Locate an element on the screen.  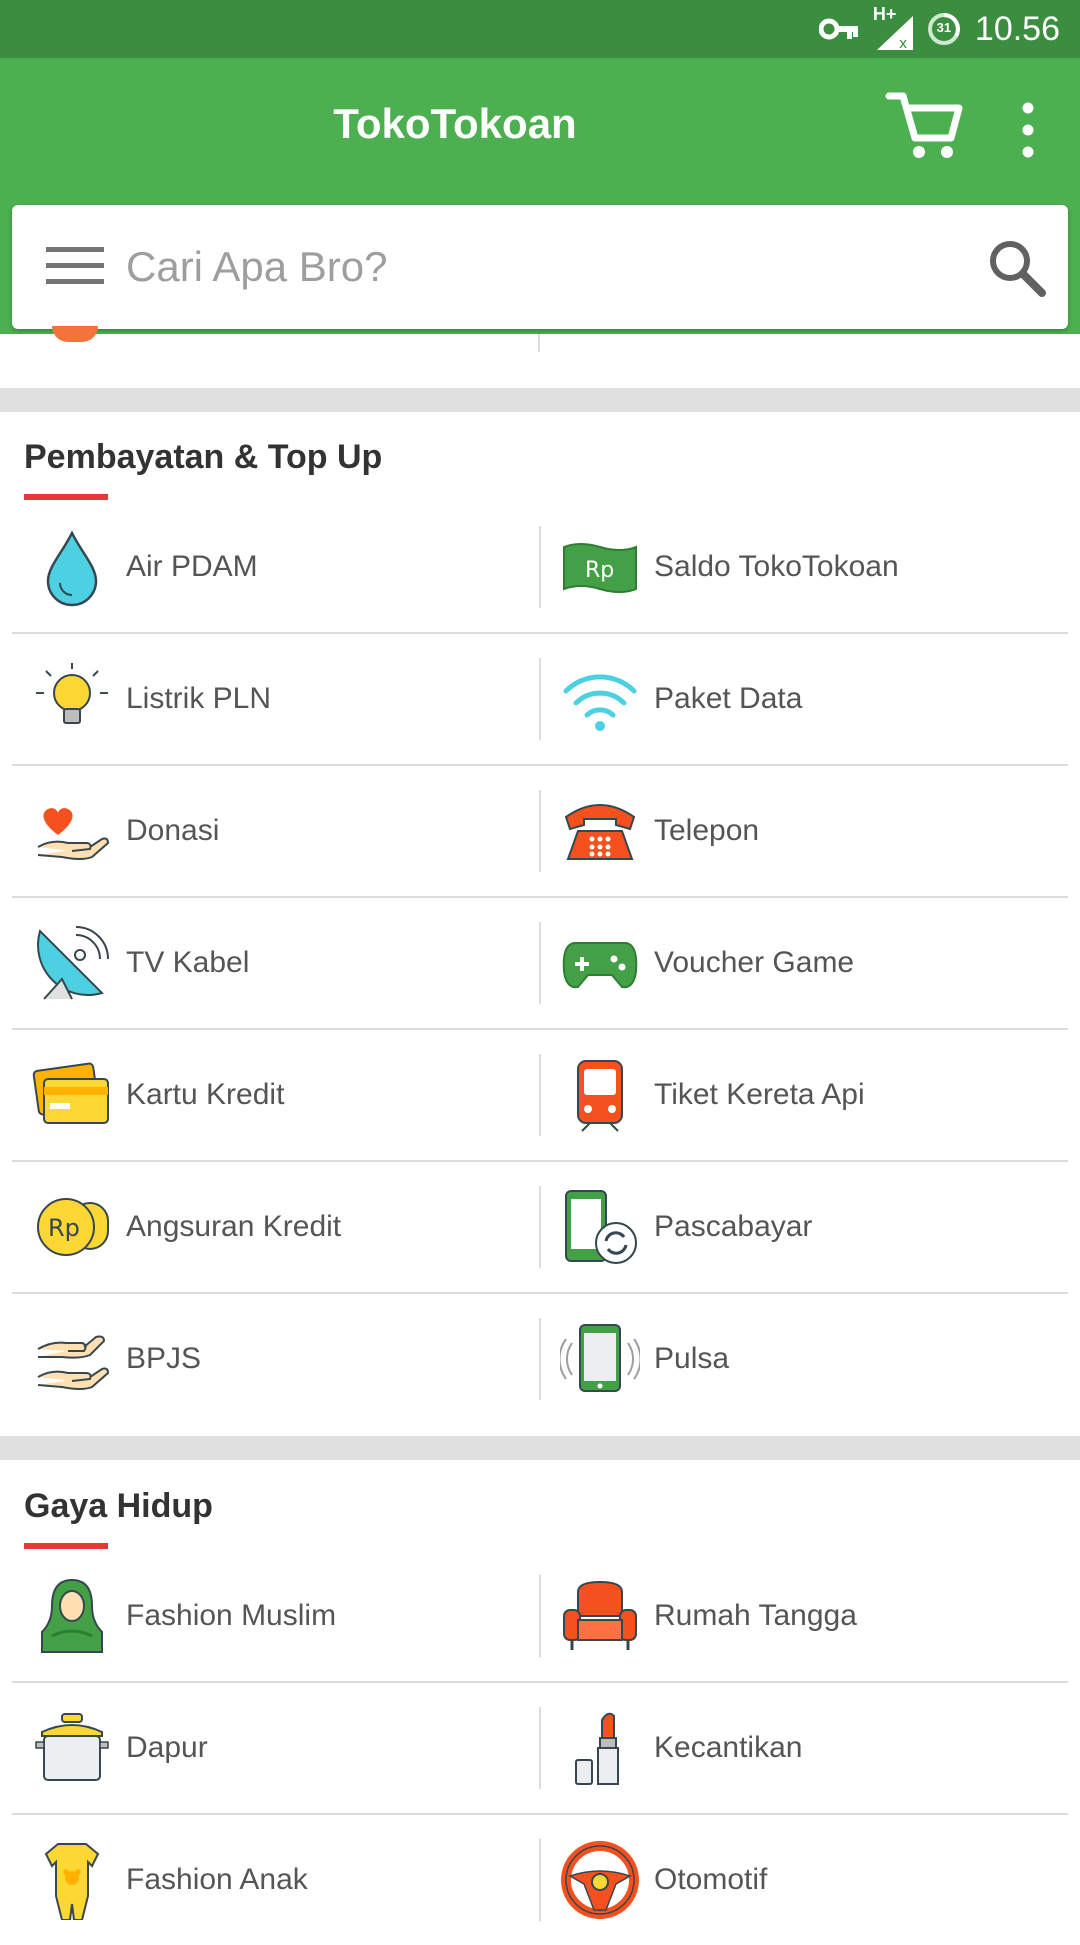
signal-icon: x is located at coordinates (894, 33).